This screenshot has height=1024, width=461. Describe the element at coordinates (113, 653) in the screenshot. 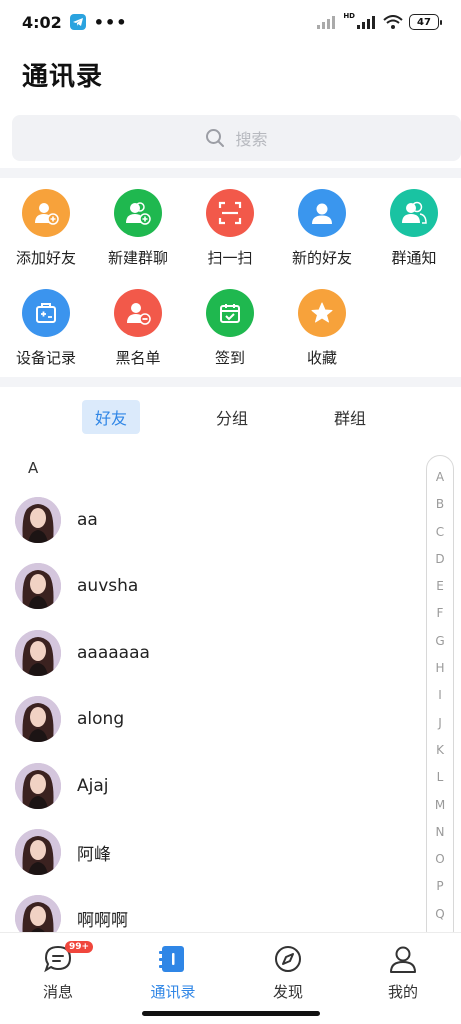

I see `contact-name: aaaaaaa` at that location.